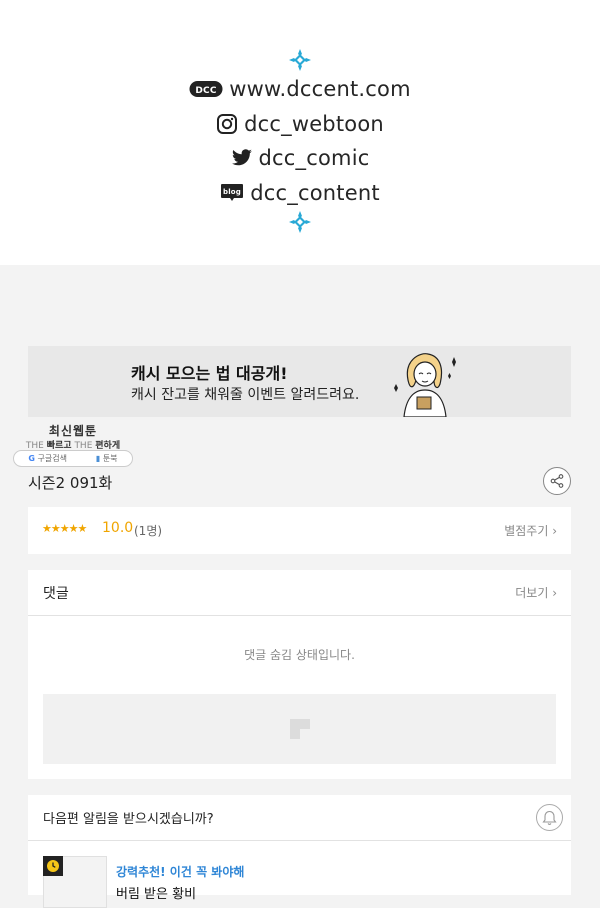 Image resolution: width=600 pixels, height=908 pixels. Describe the element at coordinates (536, 592) in the screenshot. I see `comments-more-link: 더보기 ›` at that location.